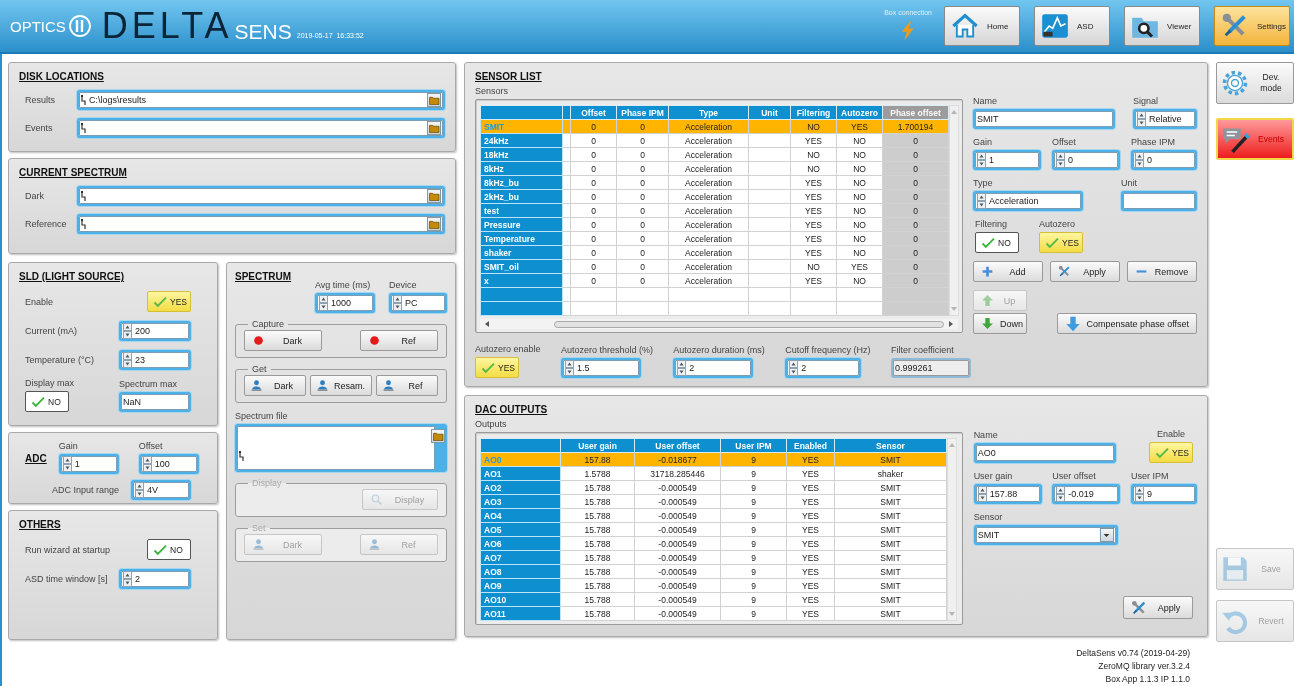  What do you see at coordinates (714, 252) in the screenshot?
I see `table-row: shaker 0 0 Acceleration YES NO 0` at bounding box center [714, 252].